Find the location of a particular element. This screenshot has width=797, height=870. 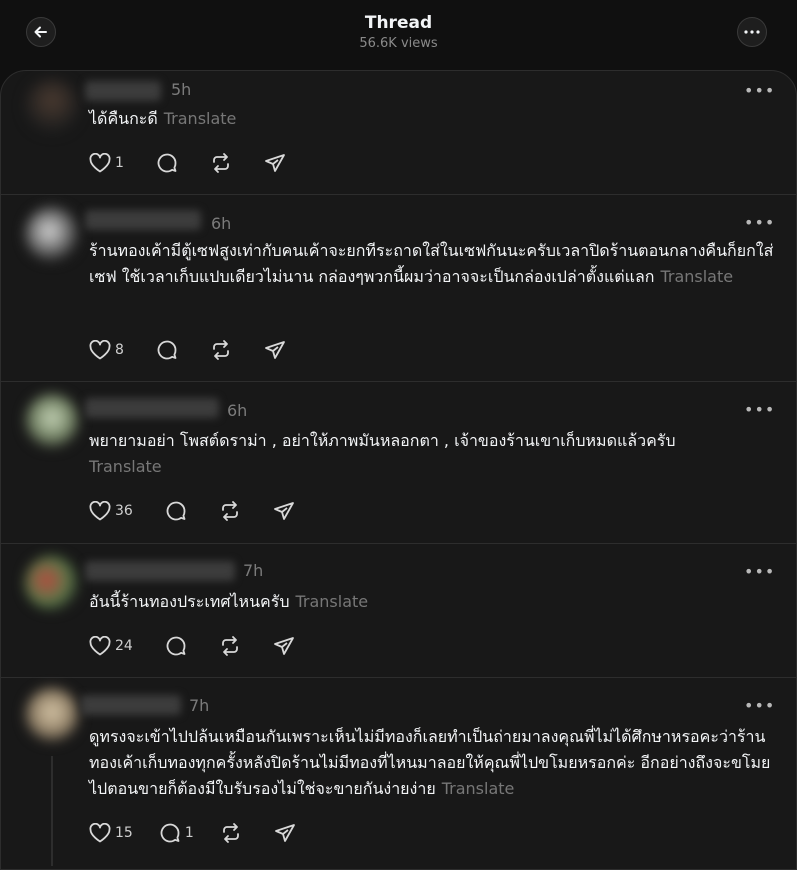

reply-post: 5h ••• ได้คืนกะดี Translate 1 is located at coordinates (398, 132).